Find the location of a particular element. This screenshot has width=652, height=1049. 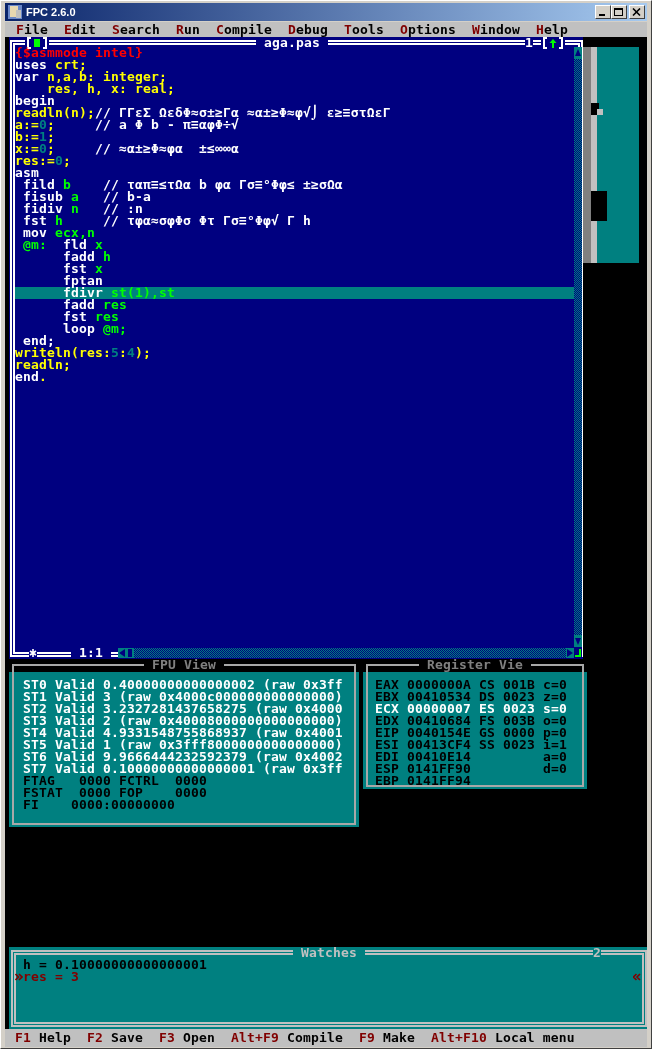

code-line: fisub a // b-a is located at coordinates (87, 197).